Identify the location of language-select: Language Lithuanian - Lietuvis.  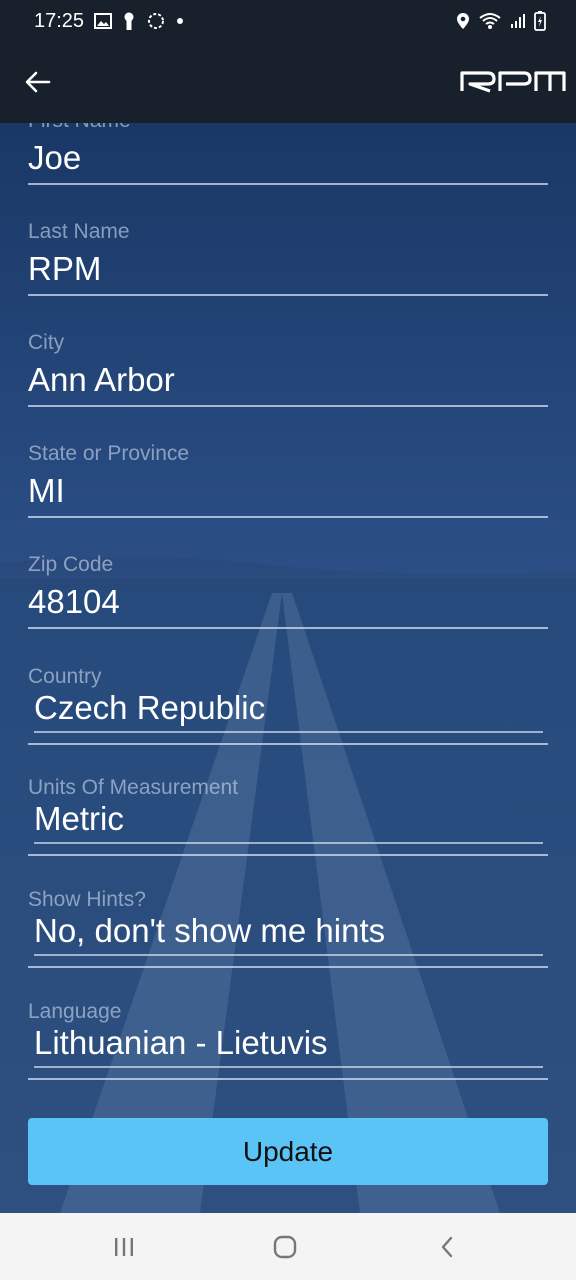
(288, 1040).